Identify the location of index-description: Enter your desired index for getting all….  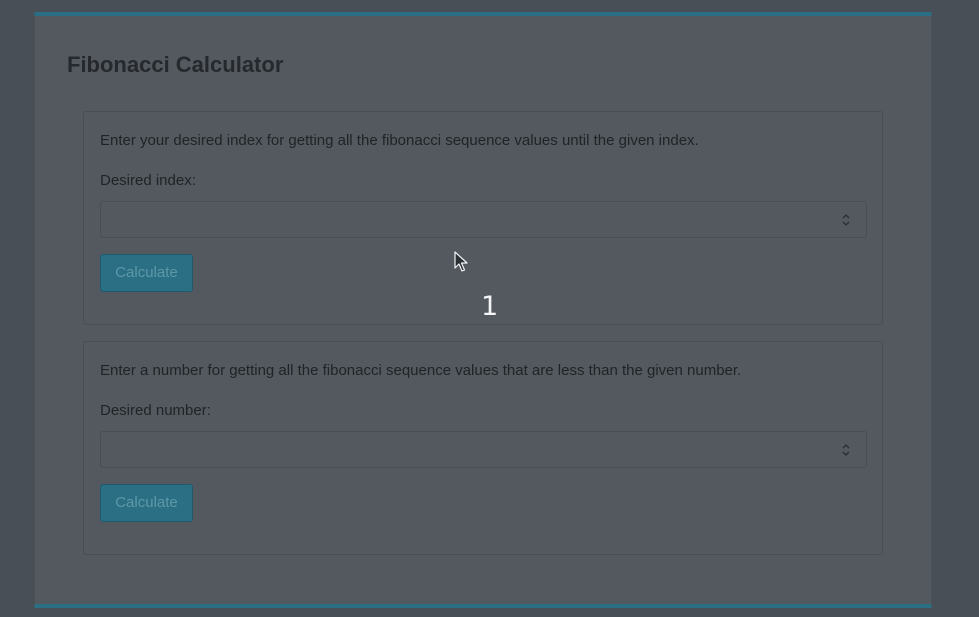
(399, 140).